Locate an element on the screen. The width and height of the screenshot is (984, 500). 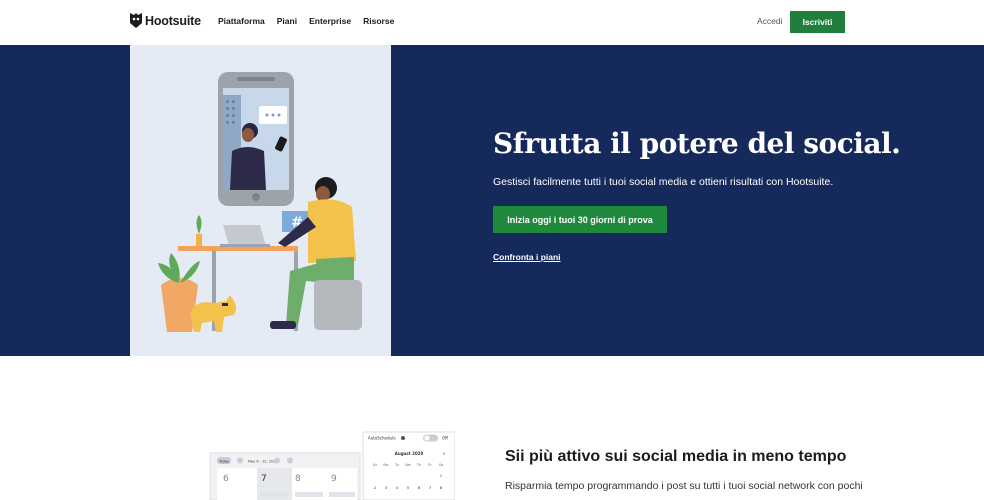
day-number: 6 is located at coordinates (226, 479).